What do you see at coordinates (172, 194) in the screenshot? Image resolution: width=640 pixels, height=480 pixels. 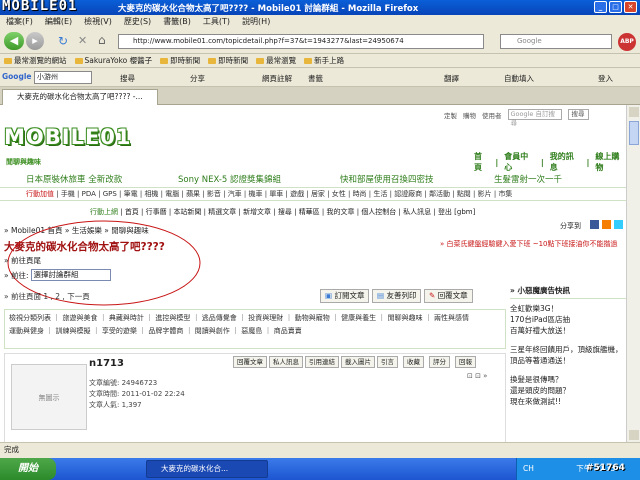 I see `category-item: 電腦` at bounding box center [172, 194].